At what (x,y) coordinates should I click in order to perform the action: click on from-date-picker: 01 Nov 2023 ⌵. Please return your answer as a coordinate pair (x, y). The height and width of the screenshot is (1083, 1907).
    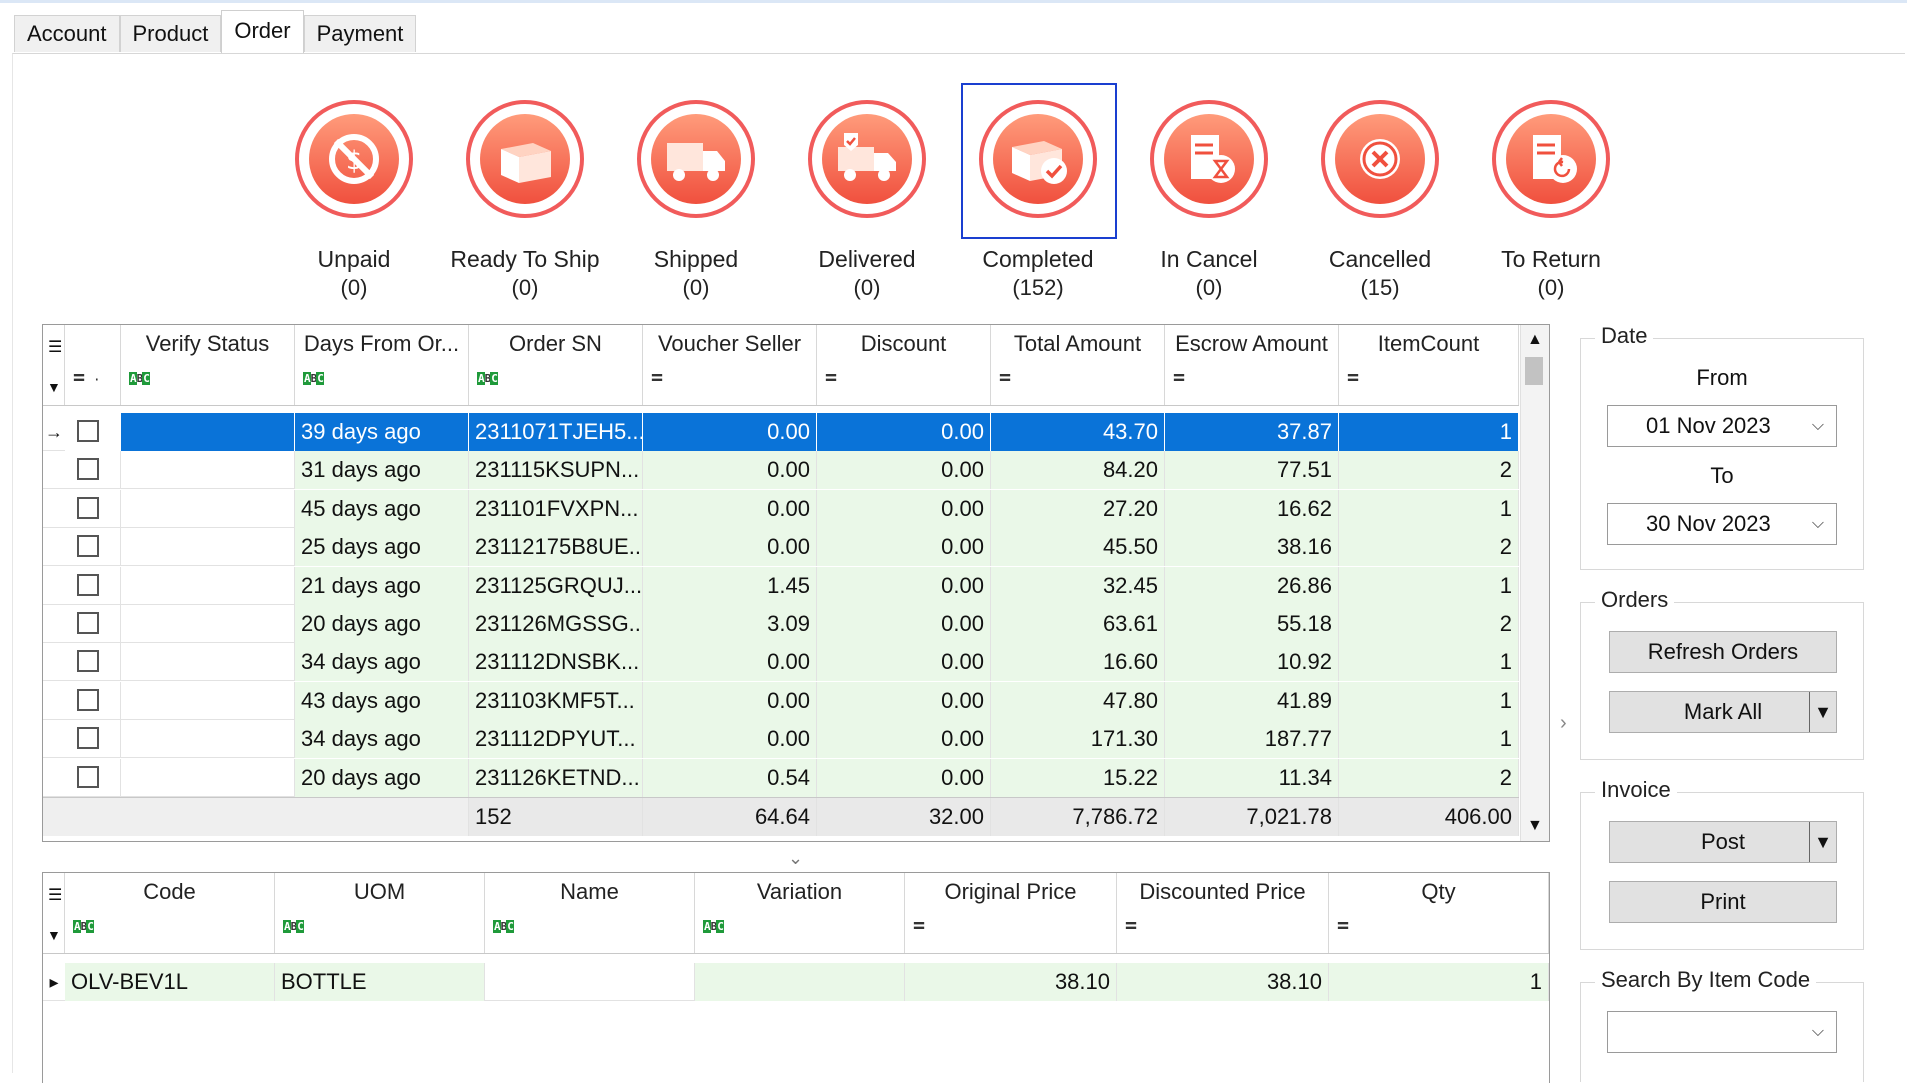
    Looking at the image, I should click on (1722, 426).